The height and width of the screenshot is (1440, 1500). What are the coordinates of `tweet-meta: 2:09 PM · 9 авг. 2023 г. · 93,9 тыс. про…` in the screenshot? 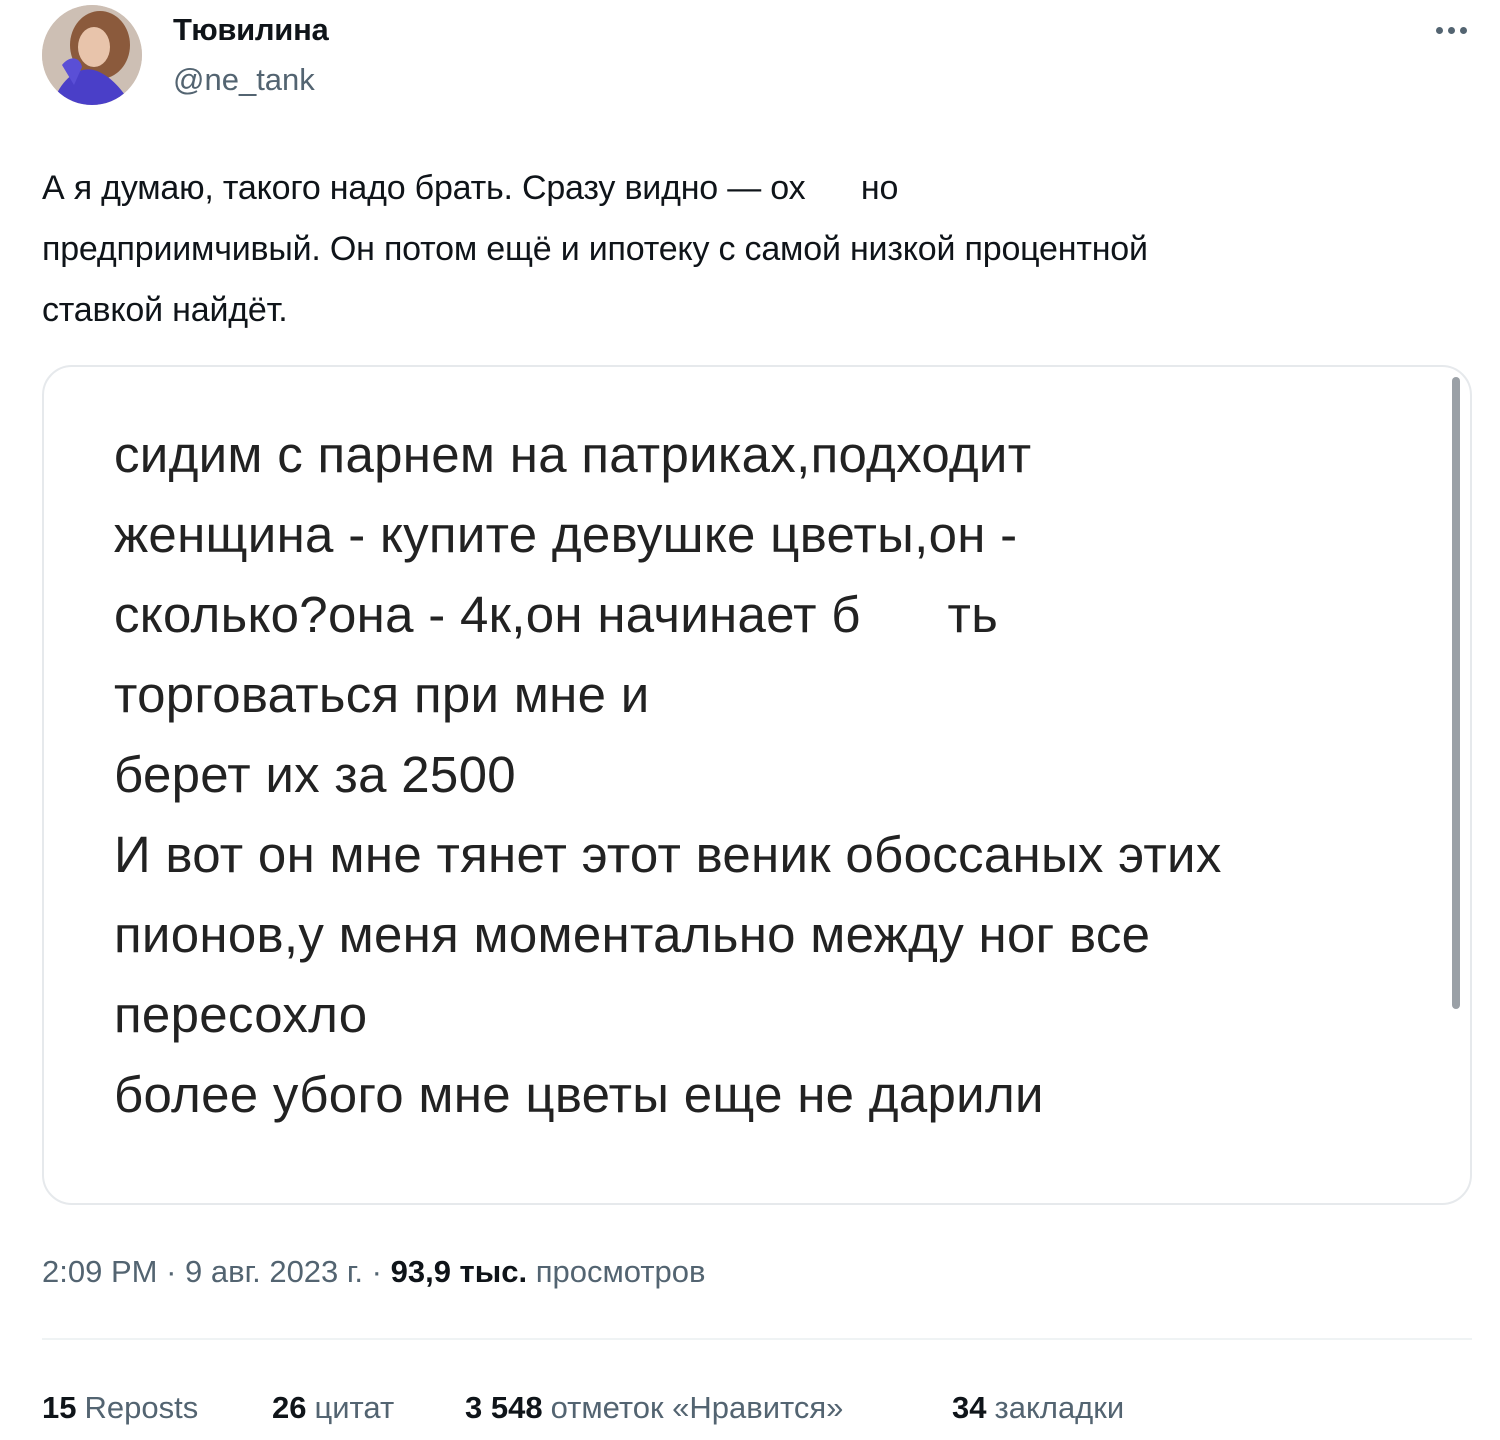 It's located at (374, 1272).